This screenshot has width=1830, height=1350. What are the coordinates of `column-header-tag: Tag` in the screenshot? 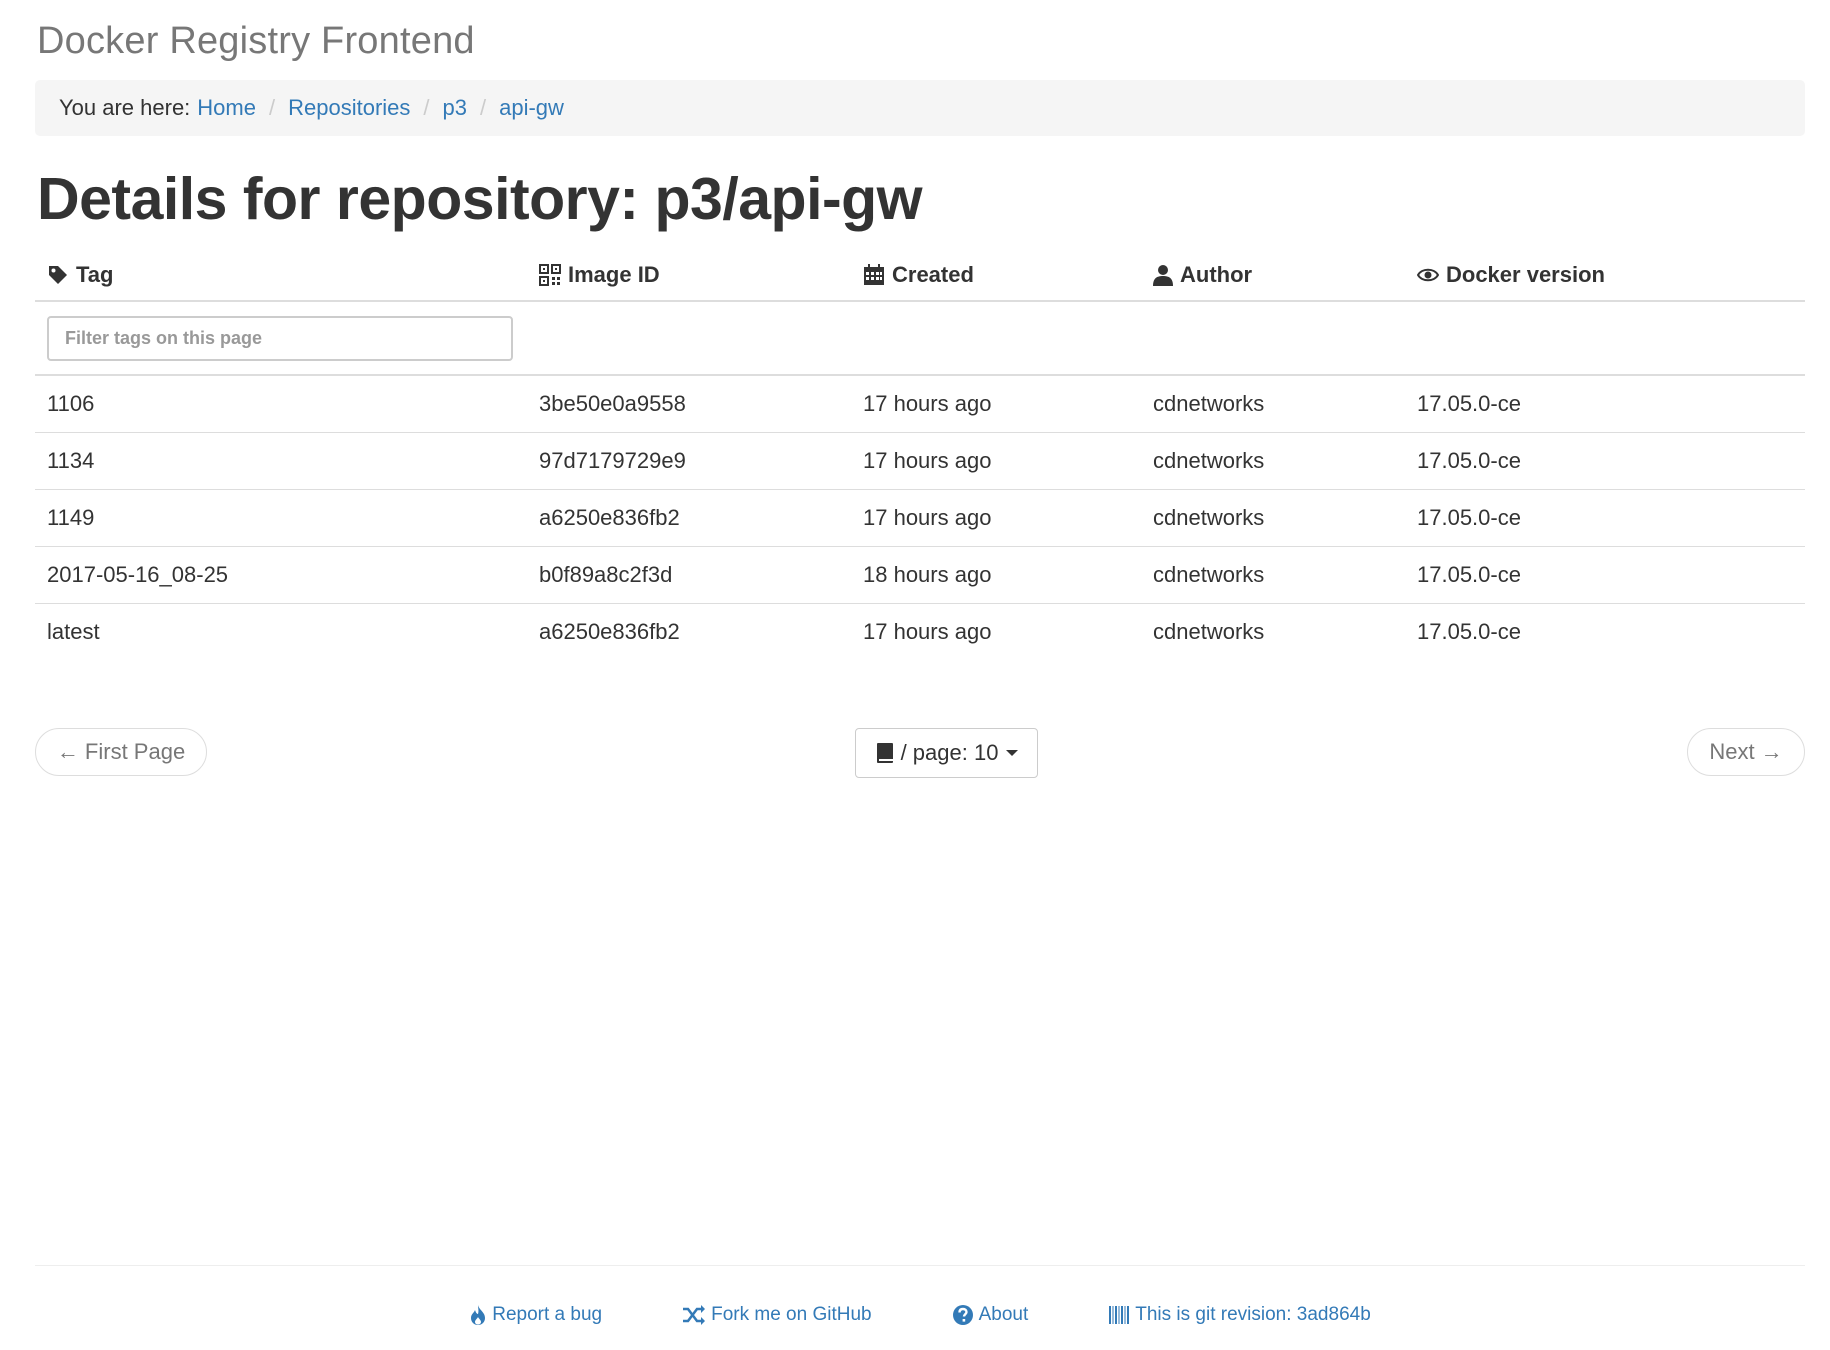 It's located at (80, 275).